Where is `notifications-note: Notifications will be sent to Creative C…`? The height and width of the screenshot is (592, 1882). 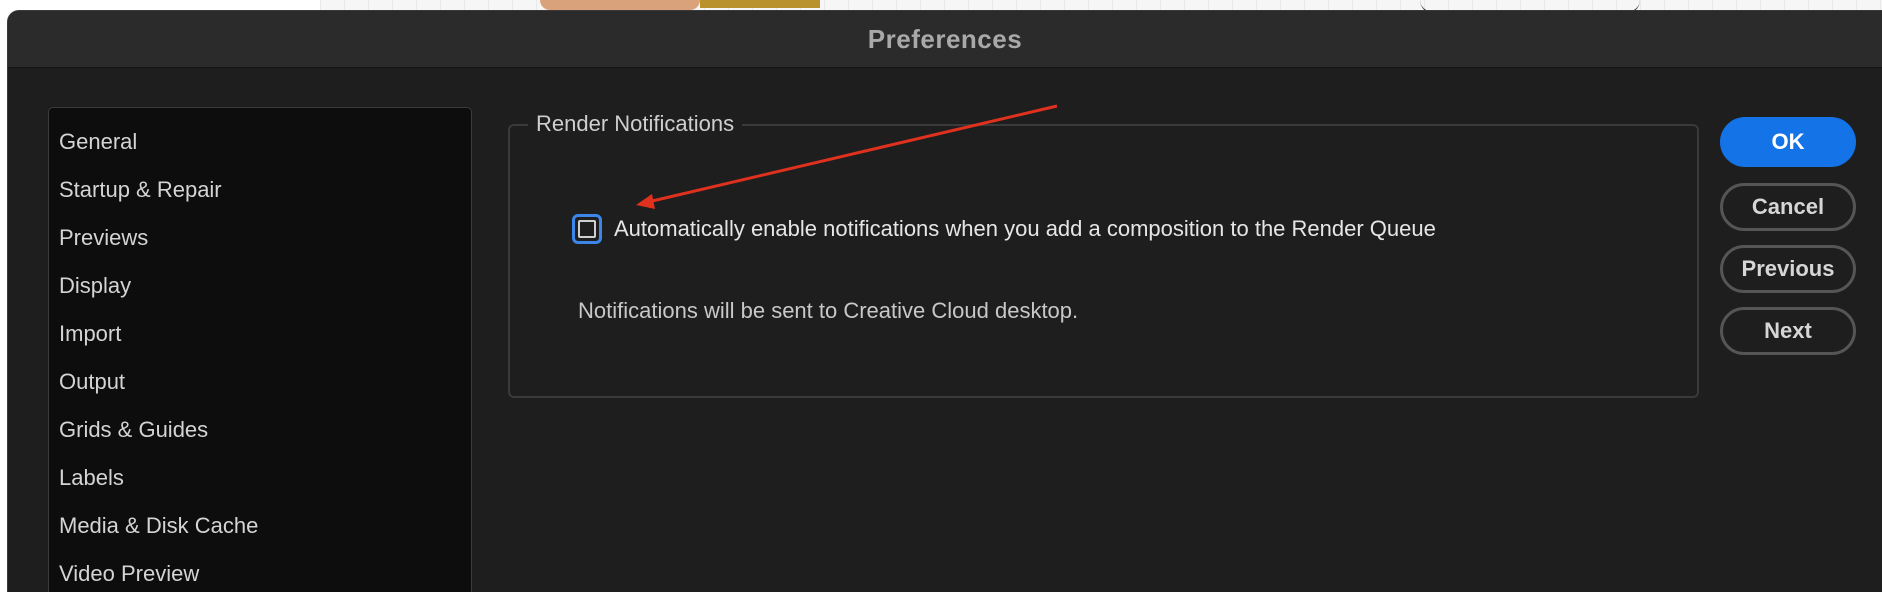
notifications-note: Notifications will be sent to Creative C… is located at coordinates (828, 310).